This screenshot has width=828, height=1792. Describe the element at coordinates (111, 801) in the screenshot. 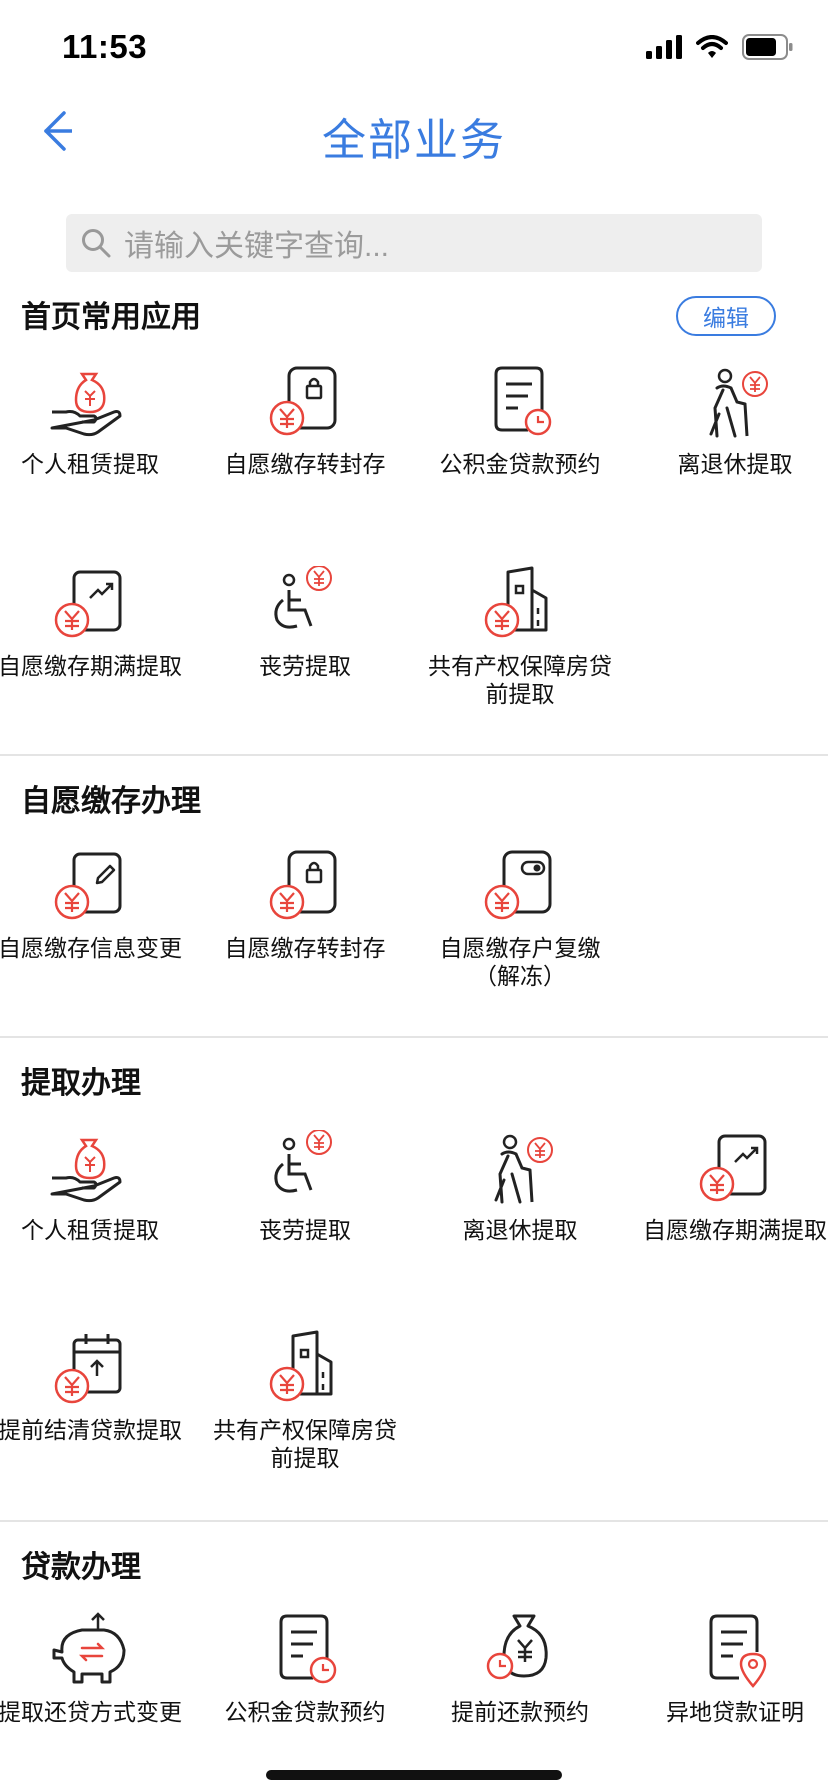

I see `section-title: 自愿缴存办理` at that location.